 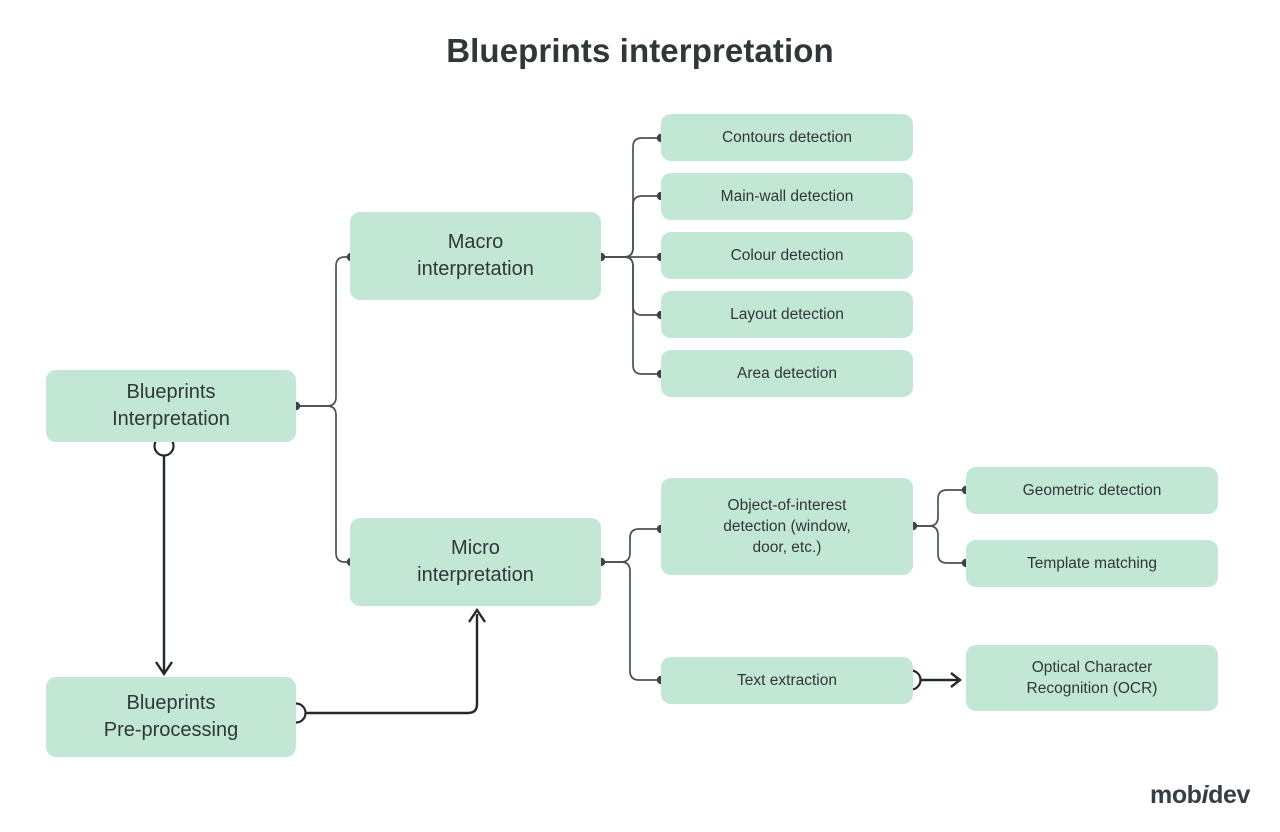 What do you see at coordinates (631, 256) in the screenshot?
I see `connector-macro-to-children` at bounding box center [631, 256].